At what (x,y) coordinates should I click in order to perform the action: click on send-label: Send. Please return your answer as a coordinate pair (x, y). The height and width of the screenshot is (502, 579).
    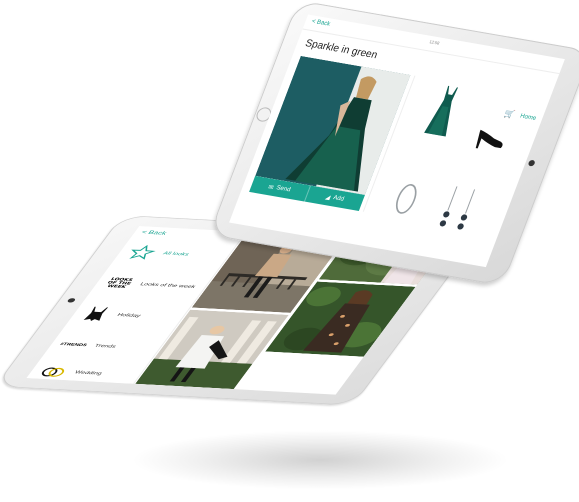
    Looking at the image, I should click on (283, 189).